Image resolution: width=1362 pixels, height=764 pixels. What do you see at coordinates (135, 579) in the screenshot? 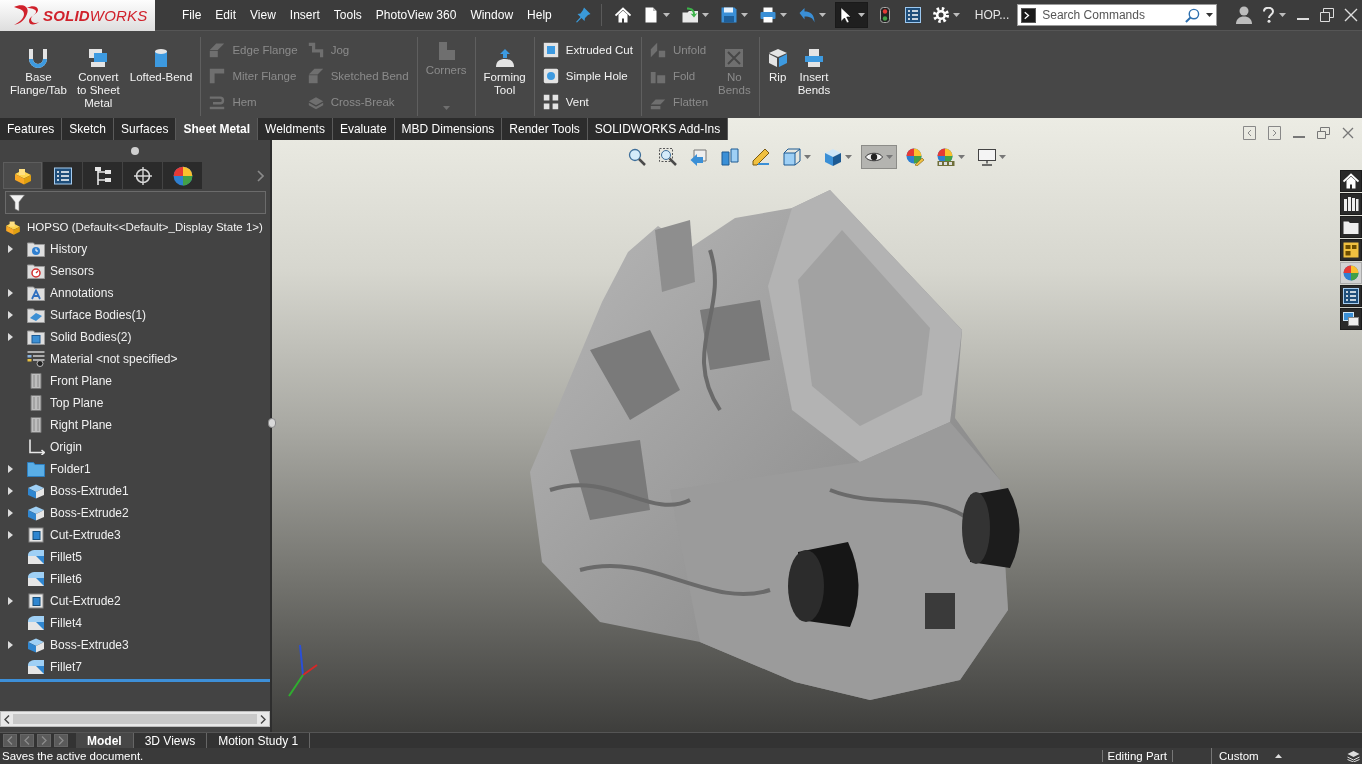
I see `tree-item: Fillet6` at bounding box center [135, 579].